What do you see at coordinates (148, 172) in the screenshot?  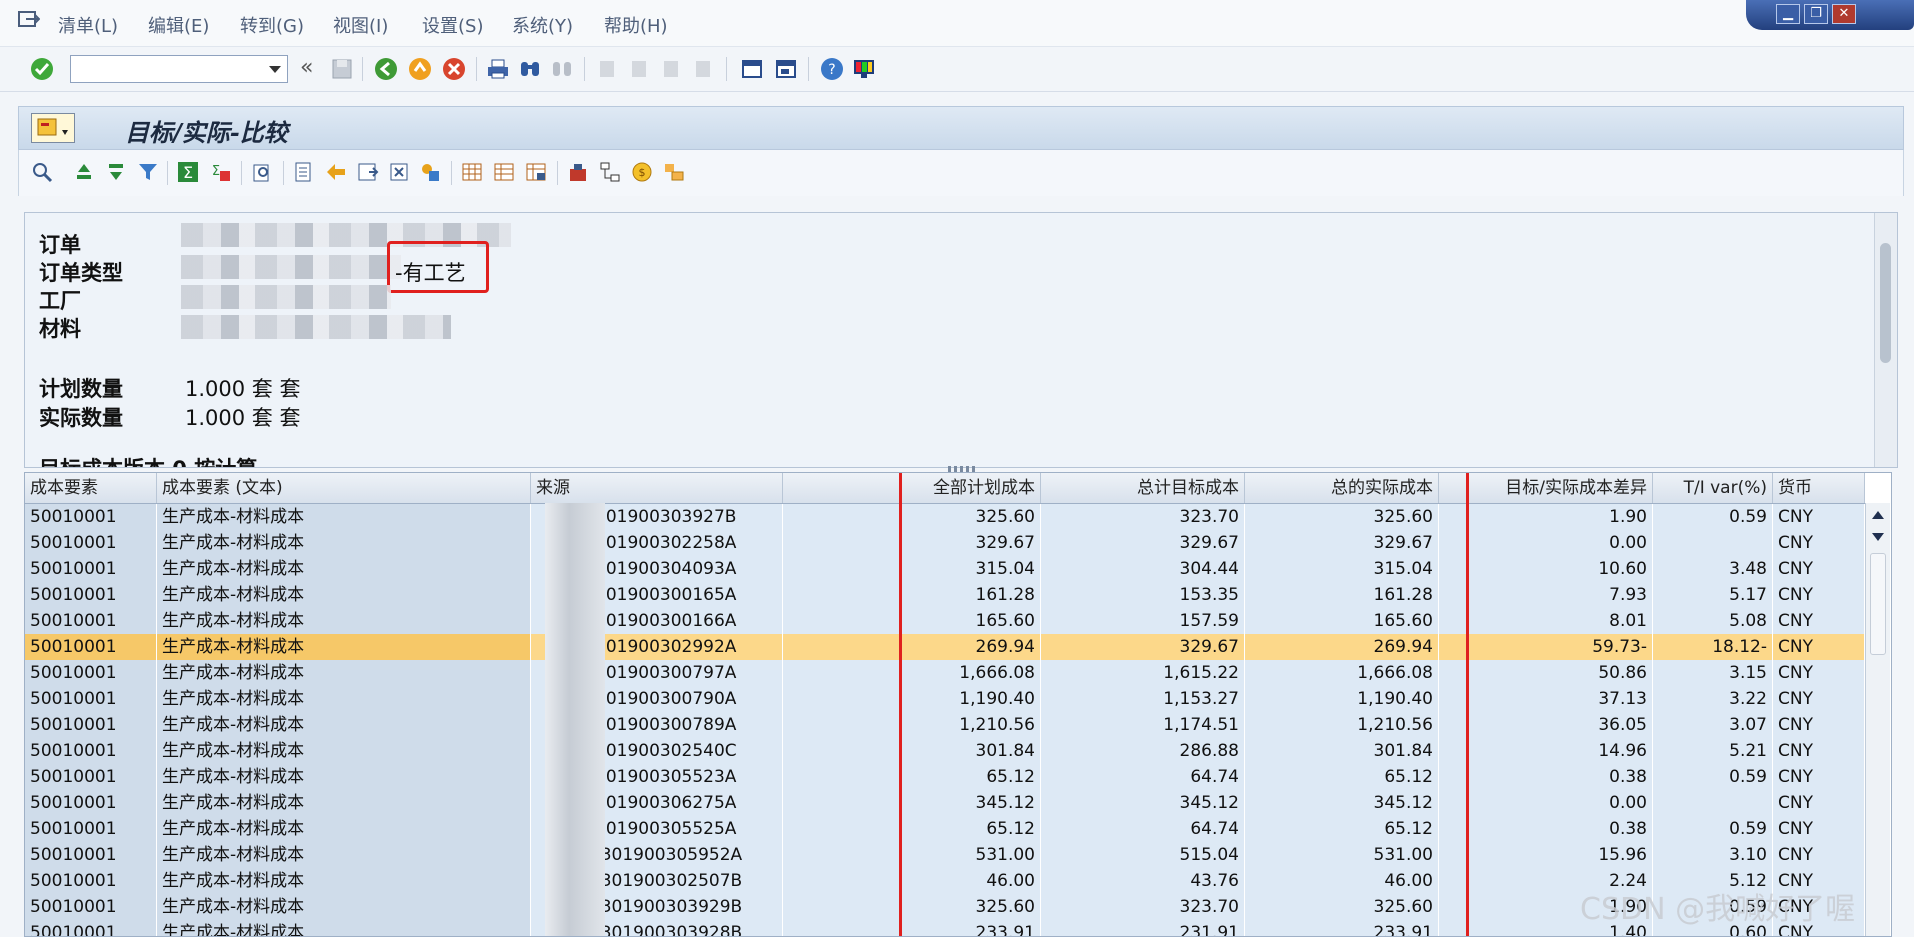 I see `filter-icon` at bounding box center [148, 172].